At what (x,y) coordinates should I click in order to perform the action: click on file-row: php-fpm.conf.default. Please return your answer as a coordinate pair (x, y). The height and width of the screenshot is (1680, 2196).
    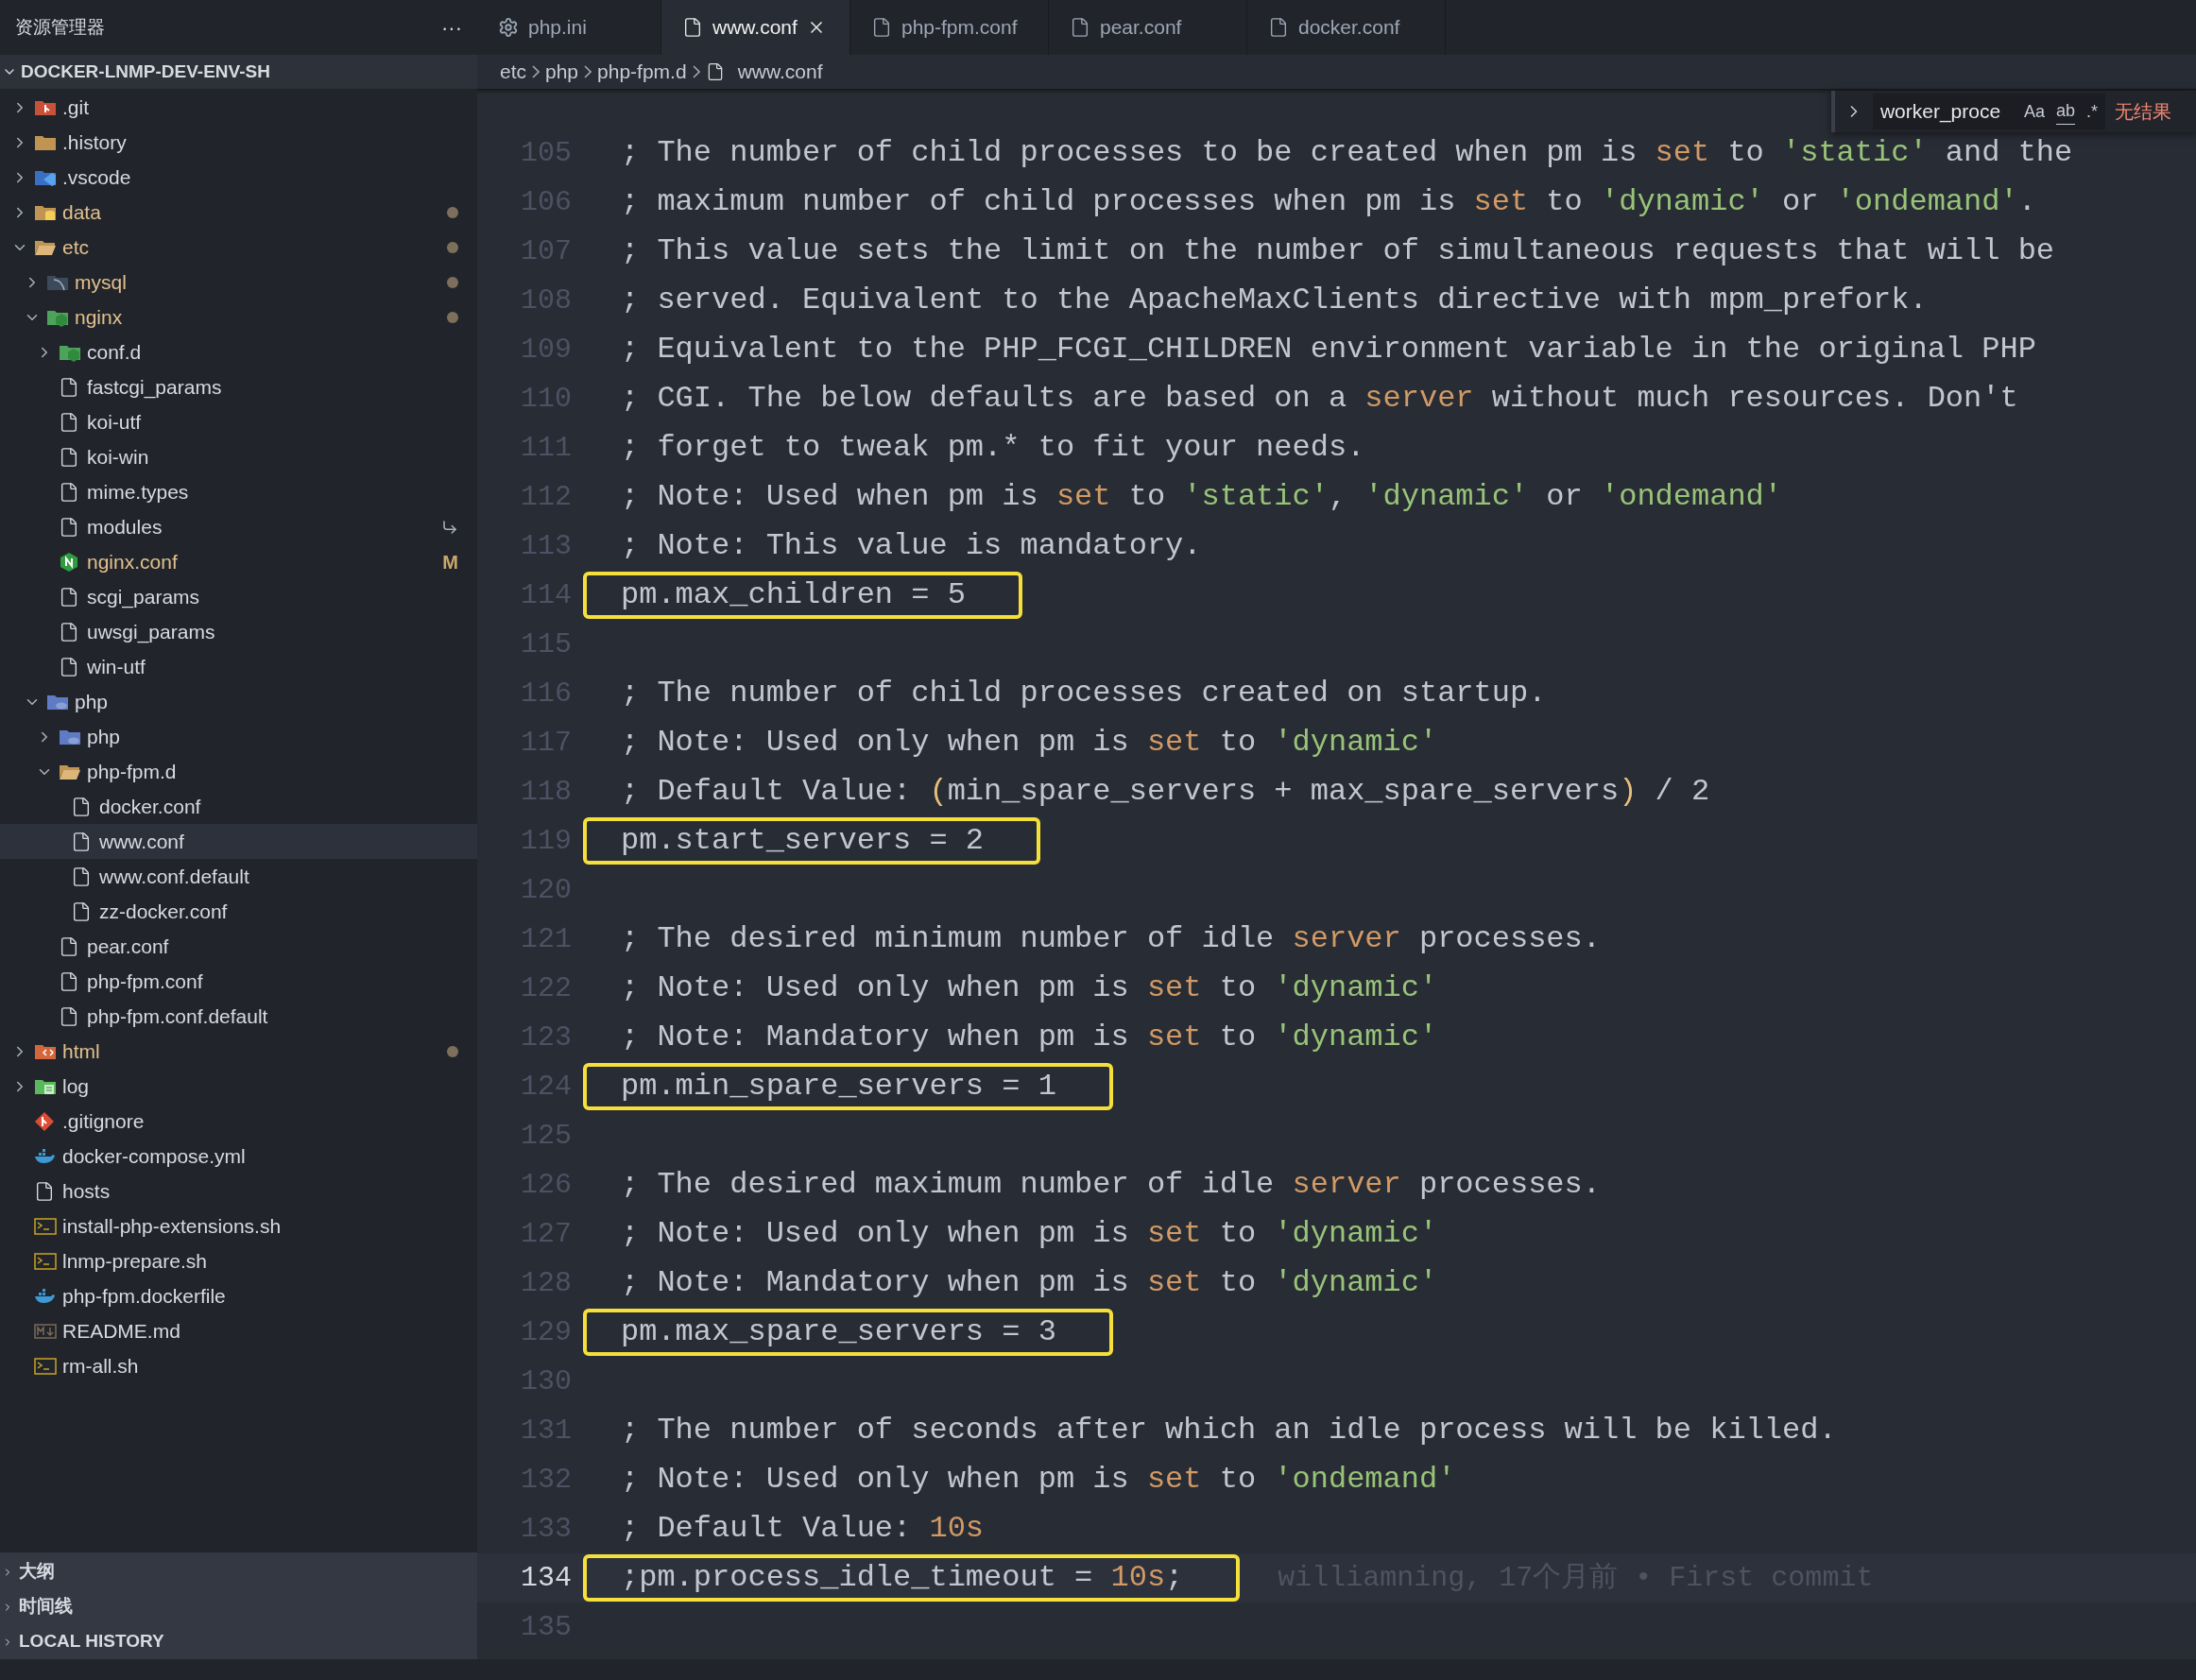
    Looking at the image, I should click on (238, 1016).